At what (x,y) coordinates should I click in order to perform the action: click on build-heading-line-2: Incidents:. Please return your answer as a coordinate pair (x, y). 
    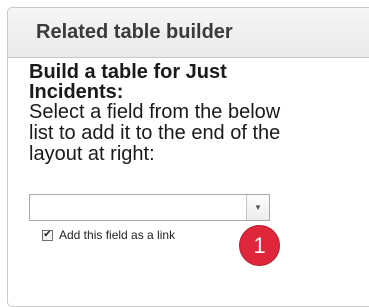
    Looking at the image, I should click on (76, 92).